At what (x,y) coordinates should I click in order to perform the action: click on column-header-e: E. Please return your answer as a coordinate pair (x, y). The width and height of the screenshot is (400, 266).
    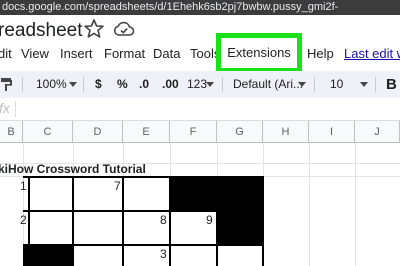
    Looking at the image, I should click on (146, 132).